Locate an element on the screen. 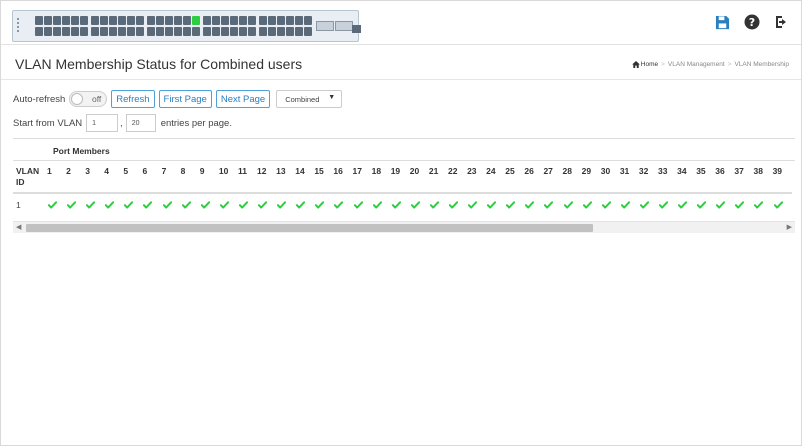 This screenshot has width=802, height=446. auto-refresh-toggle: off is located at coordinates (88, 99).